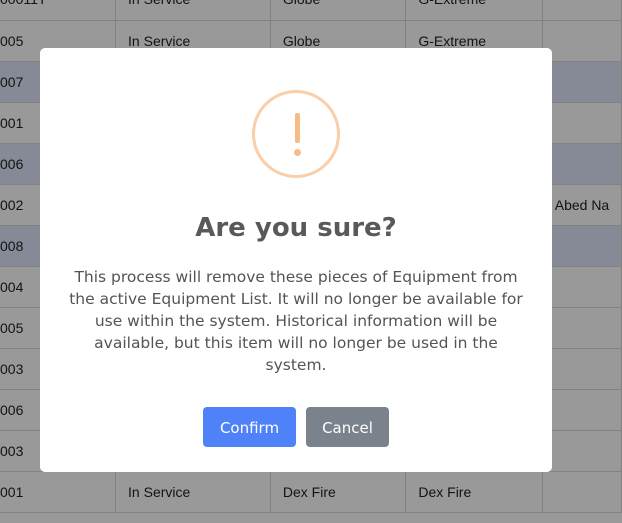  Describe the element at coordinates (249, 427) in the screenshot. I see `confirm-button: Confirm` at that location.